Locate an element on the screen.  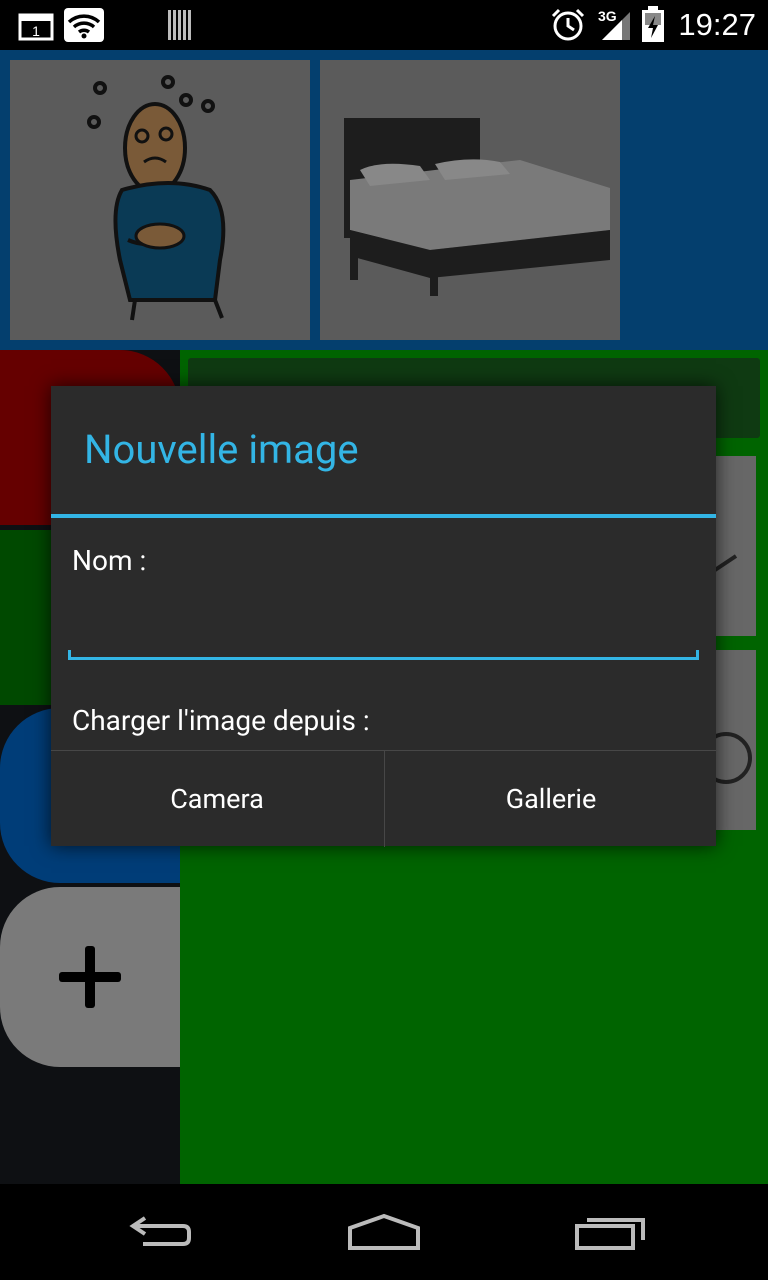
name-input-underline is located at coordinates (383, 655).